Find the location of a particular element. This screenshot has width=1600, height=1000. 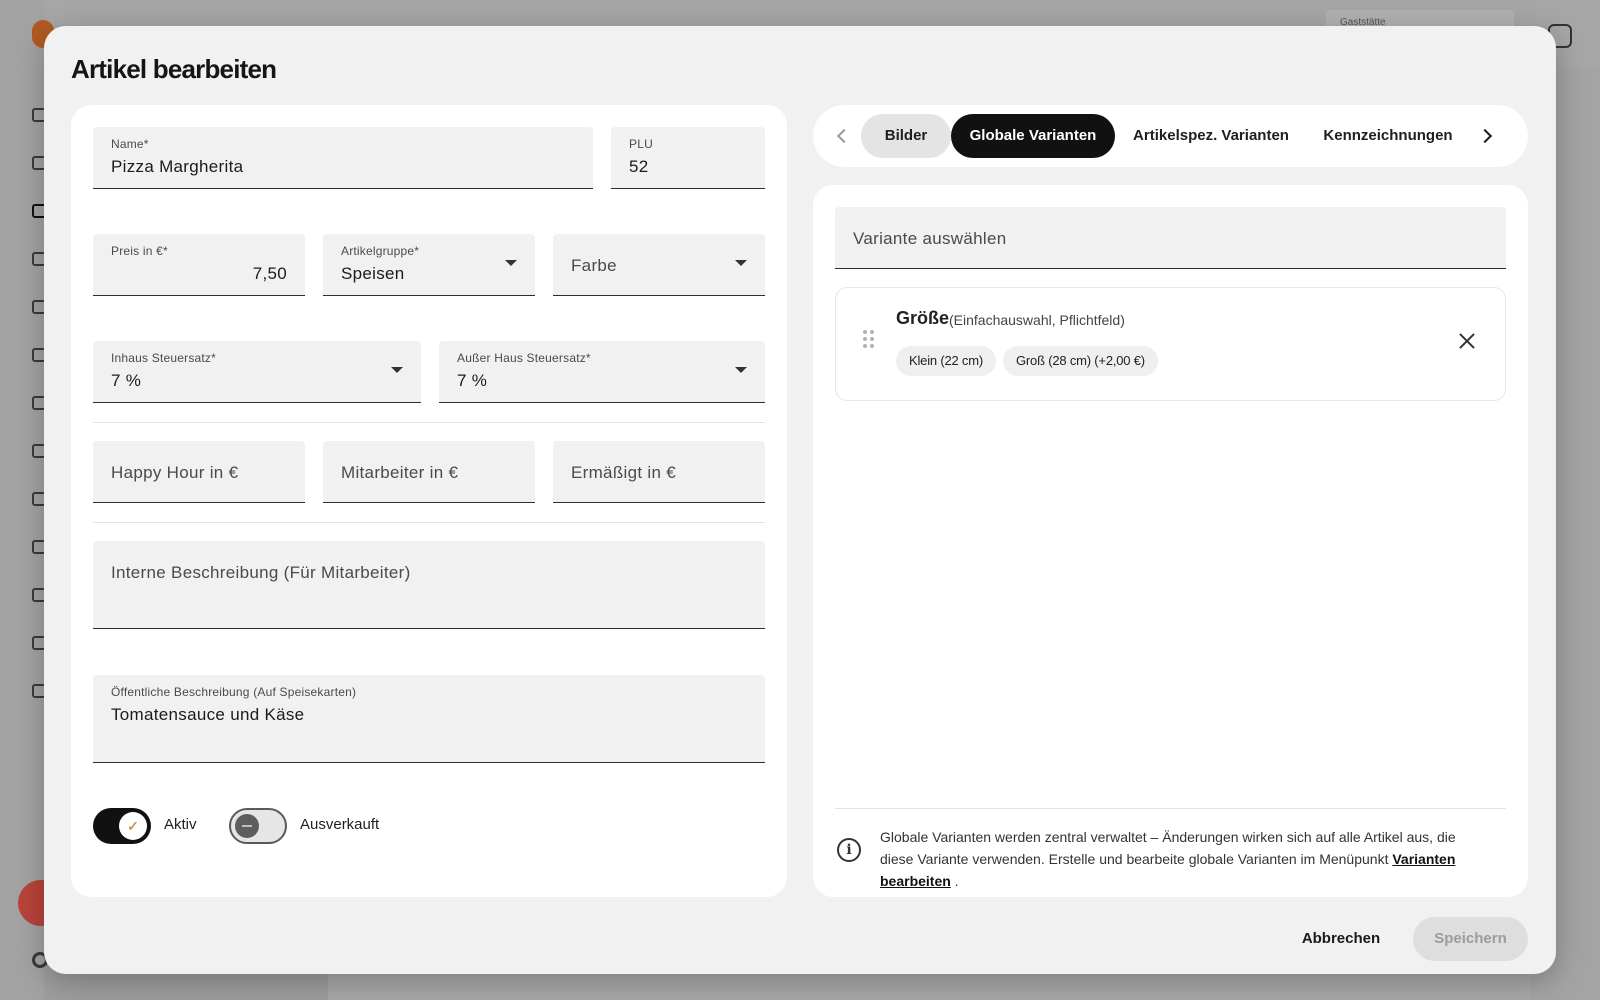

soldout-toggle is located at coordinates (258, 826).